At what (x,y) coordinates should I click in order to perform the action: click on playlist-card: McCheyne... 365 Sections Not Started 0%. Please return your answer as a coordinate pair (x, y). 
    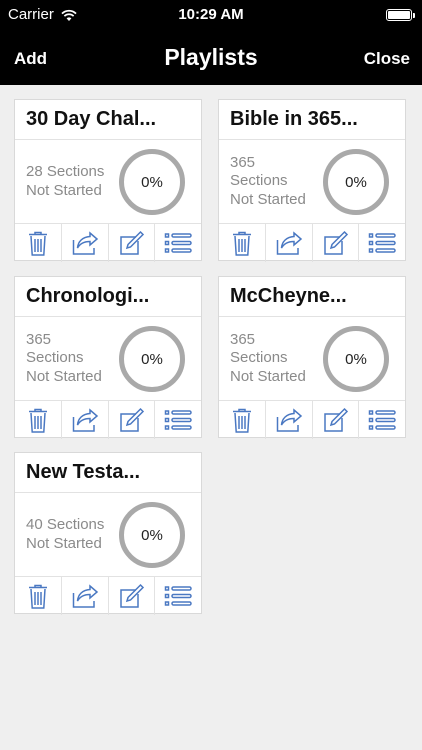
    Looking at the image, I should click on (312, 357).